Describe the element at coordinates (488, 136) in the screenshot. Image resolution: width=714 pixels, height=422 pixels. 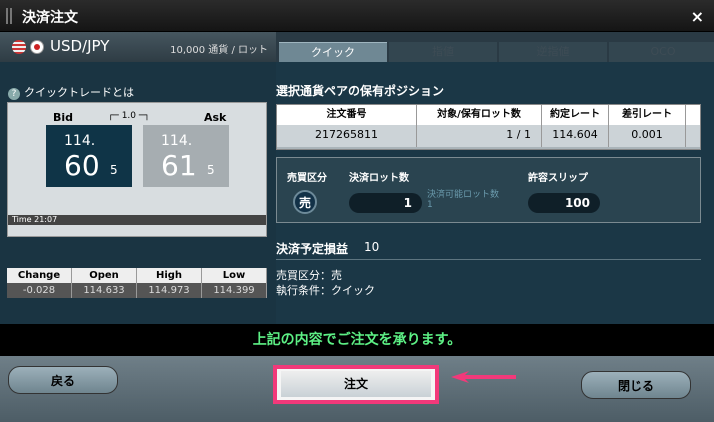
I see `position-row: 217265811 1 / 1 114.604 0.001` at that location.